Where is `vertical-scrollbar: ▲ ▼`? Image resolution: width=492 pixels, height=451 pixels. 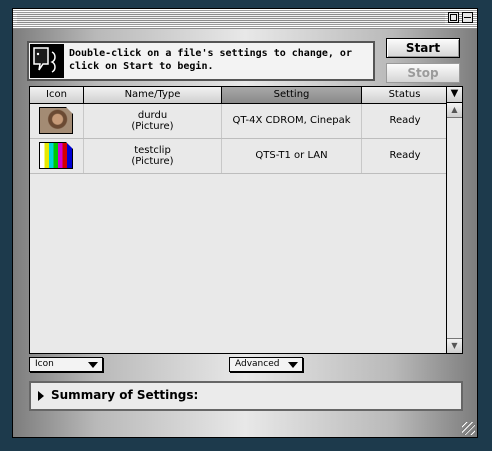 vertical-scrollbar: ▲ ▼ is located at coordinates (454, 228).